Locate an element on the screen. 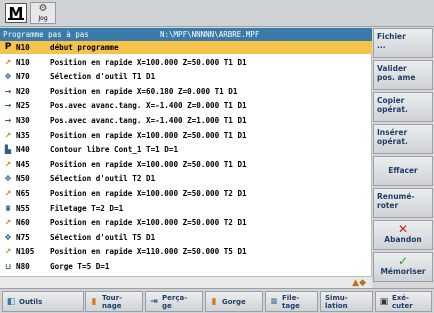 The height and width of the screenshot is (313, 434). program-row: ✥ N50 Sélection d'outil T2 D1 is located at coordinates (186, 178).